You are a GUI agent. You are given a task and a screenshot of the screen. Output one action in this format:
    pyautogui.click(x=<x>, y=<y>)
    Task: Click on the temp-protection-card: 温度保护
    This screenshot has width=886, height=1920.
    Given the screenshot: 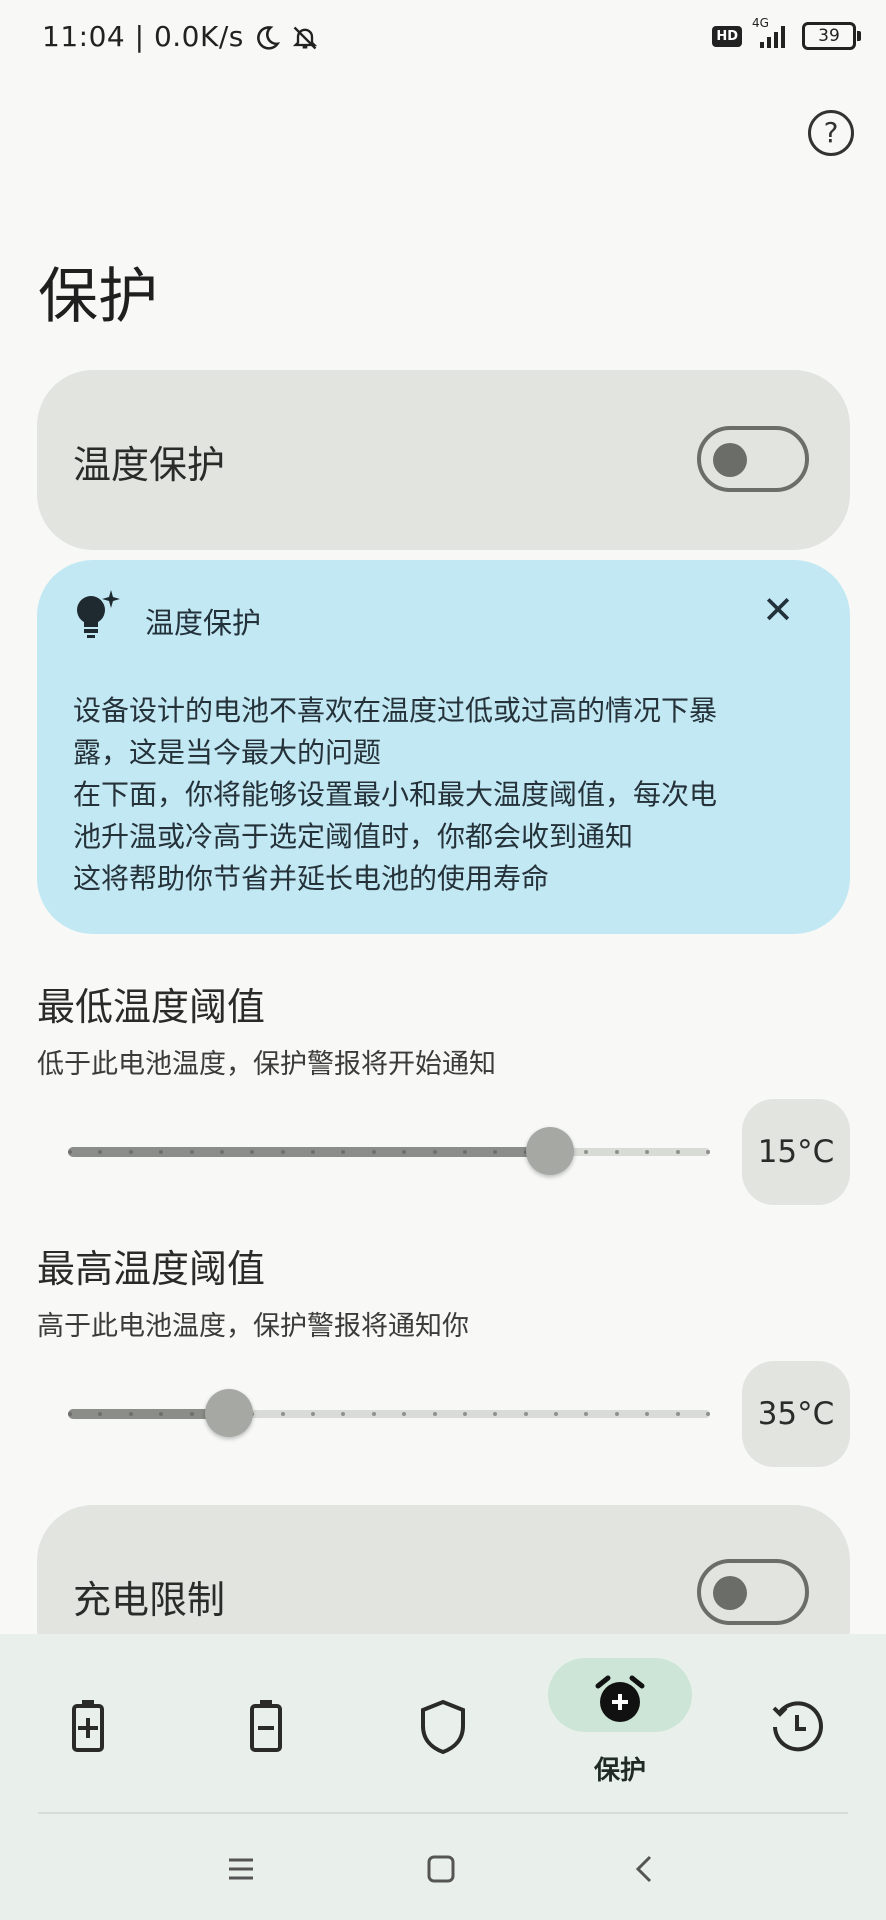 What is the action you would take?
    pyautogui.click(x=443, y=460)
    